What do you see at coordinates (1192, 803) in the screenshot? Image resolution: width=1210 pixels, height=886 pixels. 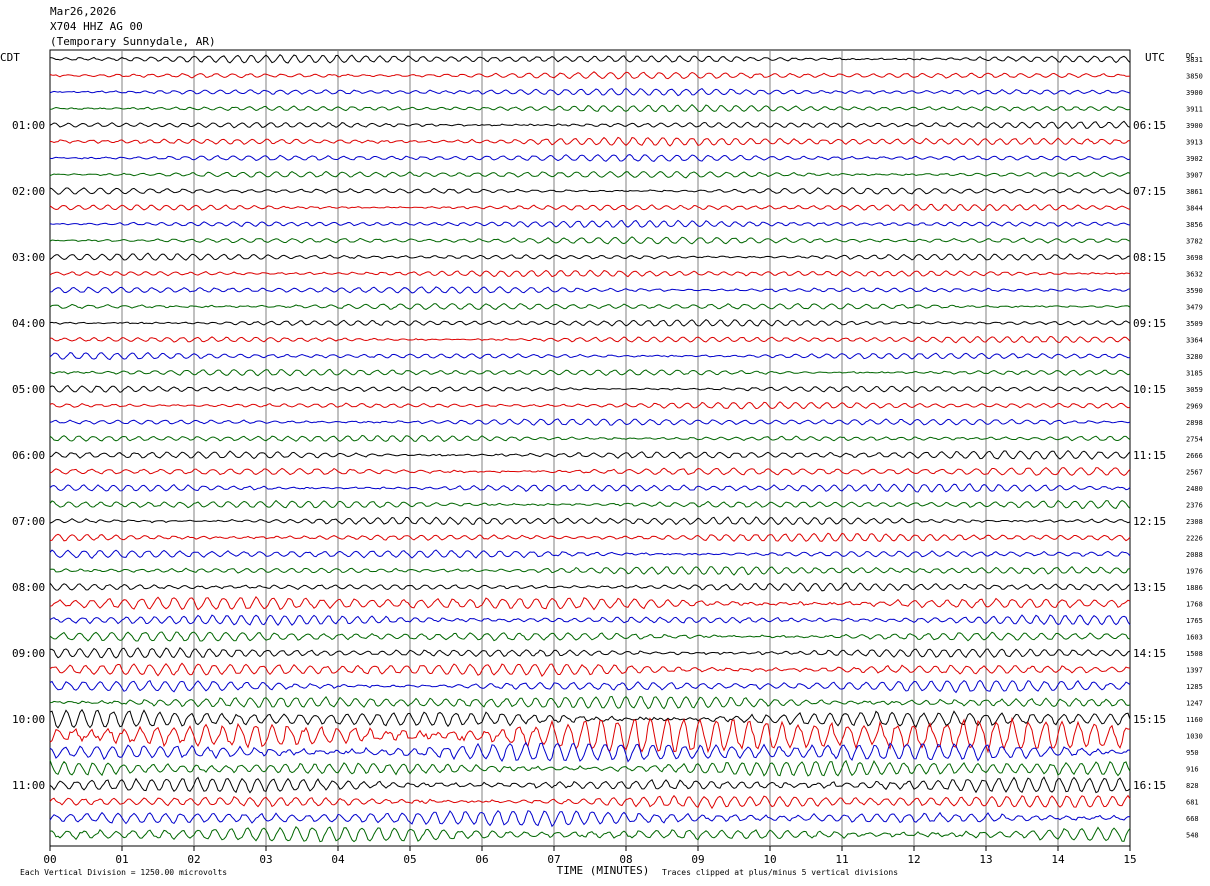 I see `dc-offset-label: 681` at bounding box center [1192, 803].